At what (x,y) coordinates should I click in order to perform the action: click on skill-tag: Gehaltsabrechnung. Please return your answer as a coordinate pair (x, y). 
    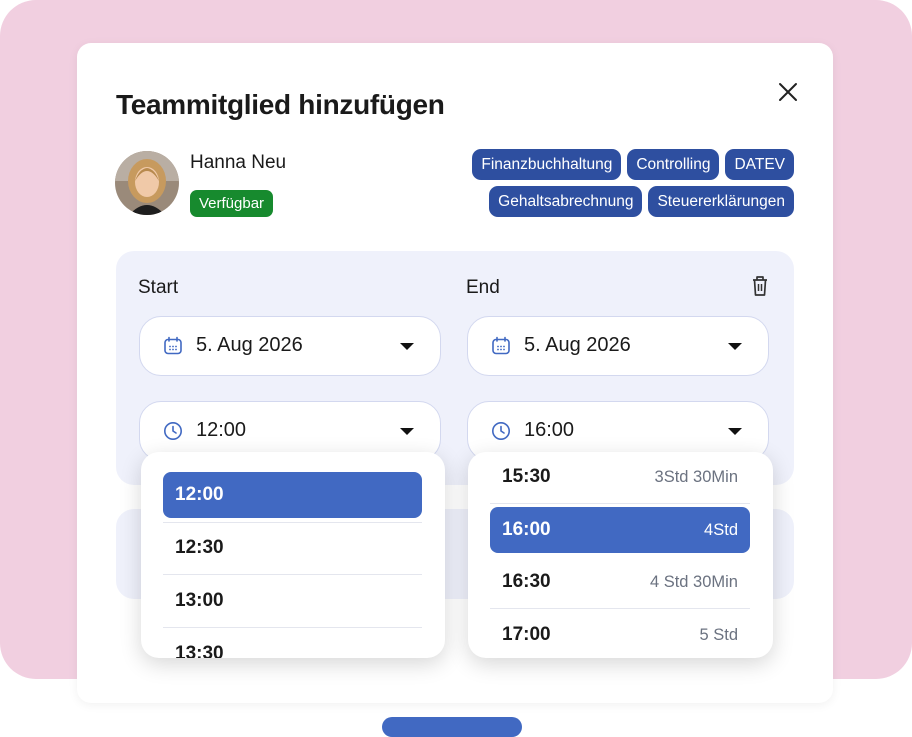
    Looking at the image, I should click on (566, 201).